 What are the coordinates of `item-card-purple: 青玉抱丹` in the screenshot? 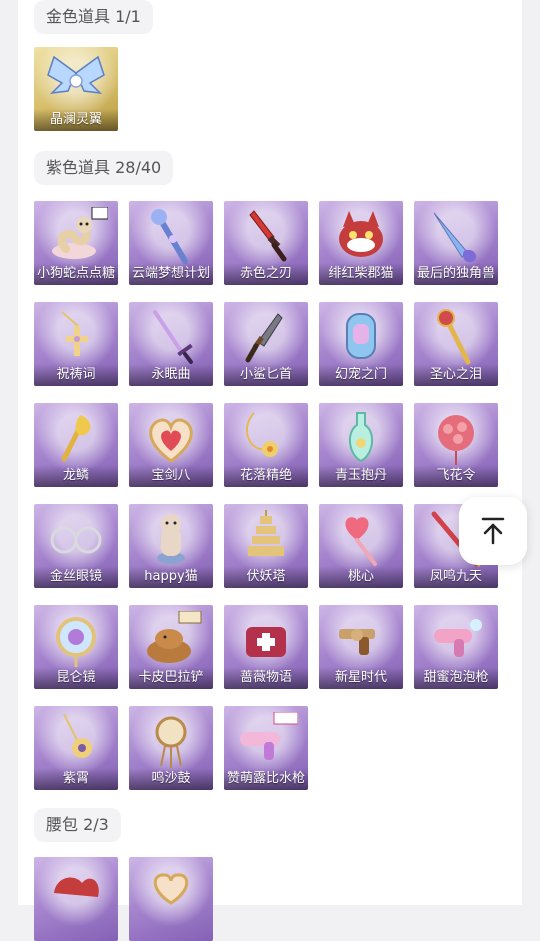 It's located at (361, 445).